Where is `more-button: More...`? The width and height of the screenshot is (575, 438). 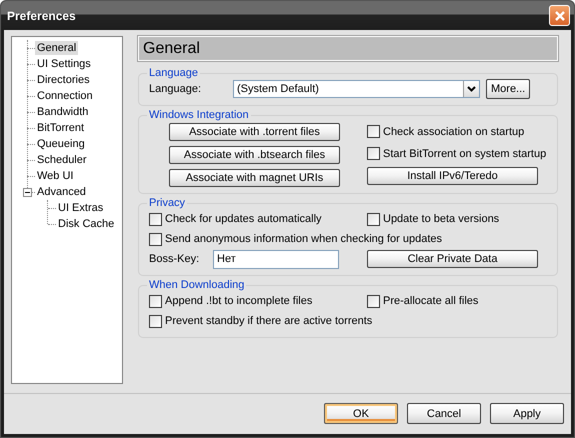
more-button: More... is located at coordinates (508, 89).